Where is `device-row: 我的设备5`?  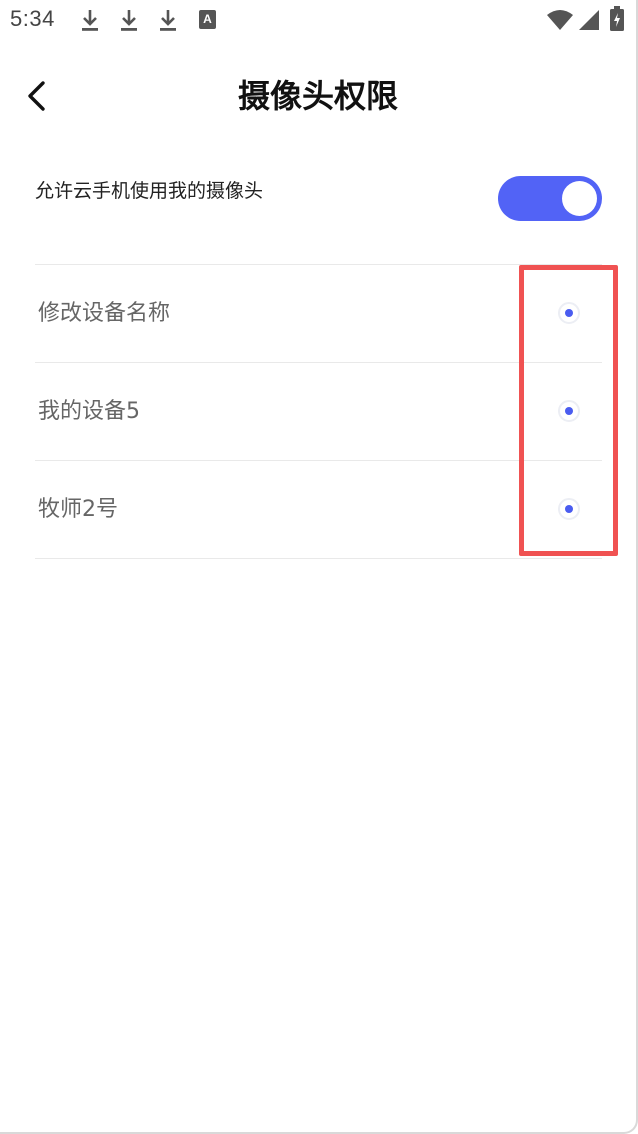
device-row: 我的设备5 is located at coordinates (318, 412).